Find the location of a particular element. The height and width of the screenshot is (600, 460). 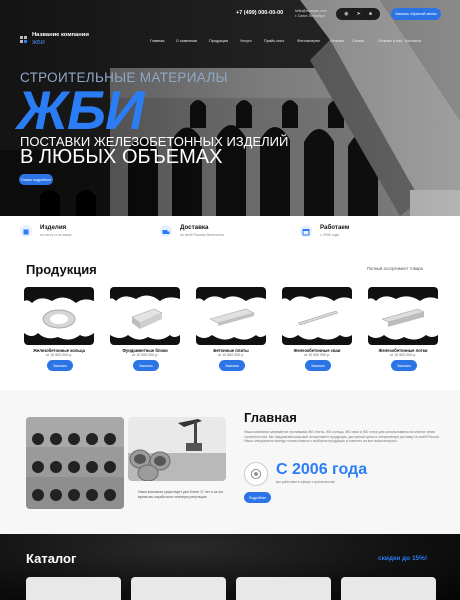

about-image-slabs is located at coordinates (75, 463).